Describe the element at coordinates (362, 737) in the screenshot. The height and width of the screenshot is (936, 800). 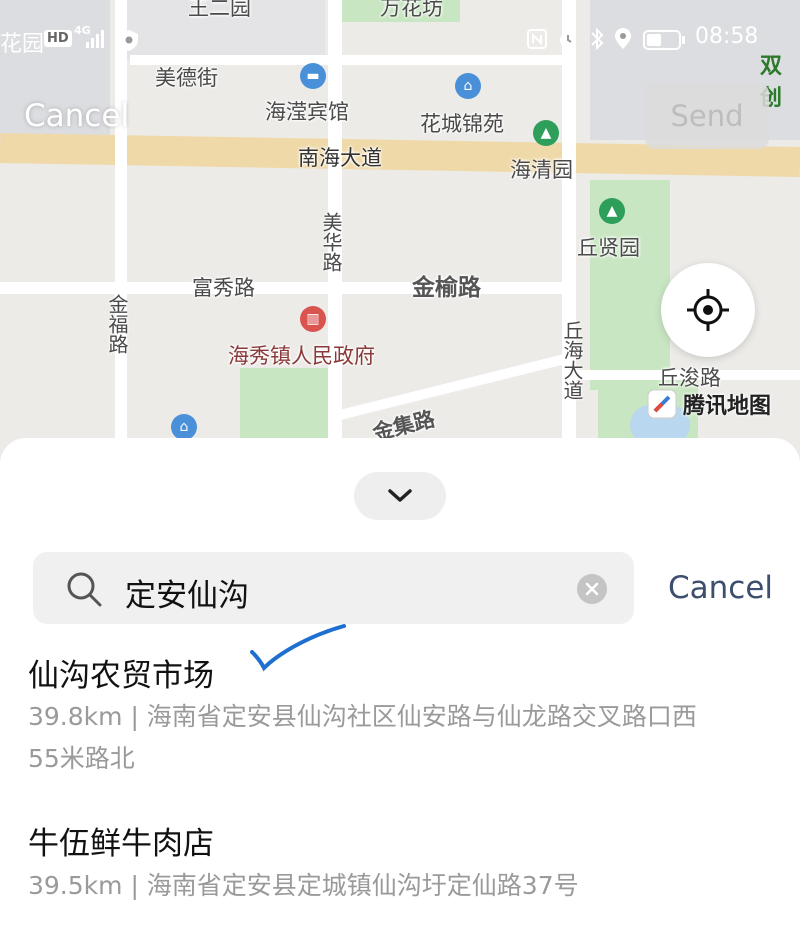
I see `result-address: 39.8km | 海南省定安县仙沟社区仙安路与仙龙路交叉路口西55米路北` at that location.